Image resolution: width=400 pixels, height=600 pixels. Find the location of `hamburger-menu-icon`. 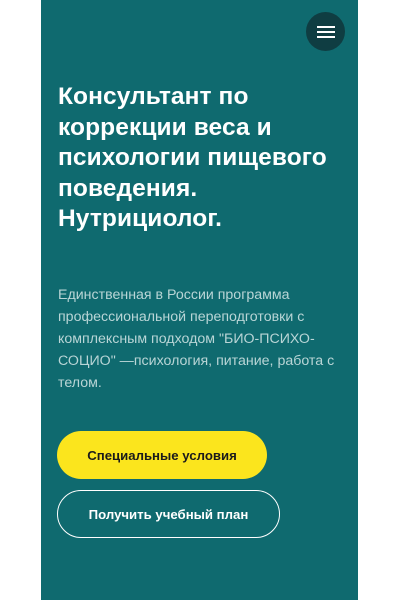

hamburger-menu-icon is located at coordinates (325, 31).